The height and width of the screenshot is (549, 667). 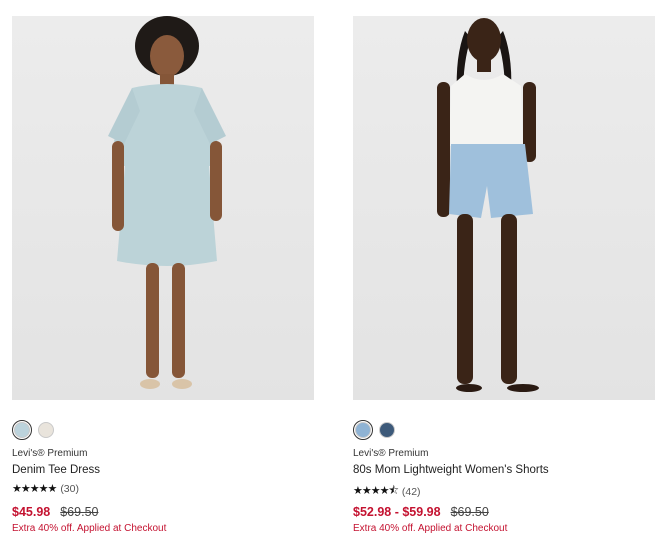 I want to click on sale-price: $45.98, so click(x=31, y=512).